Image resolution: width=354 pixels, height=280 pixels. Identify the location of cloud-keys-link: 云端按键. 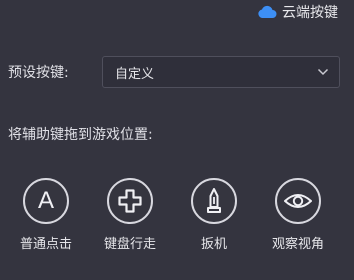
(297, 12).